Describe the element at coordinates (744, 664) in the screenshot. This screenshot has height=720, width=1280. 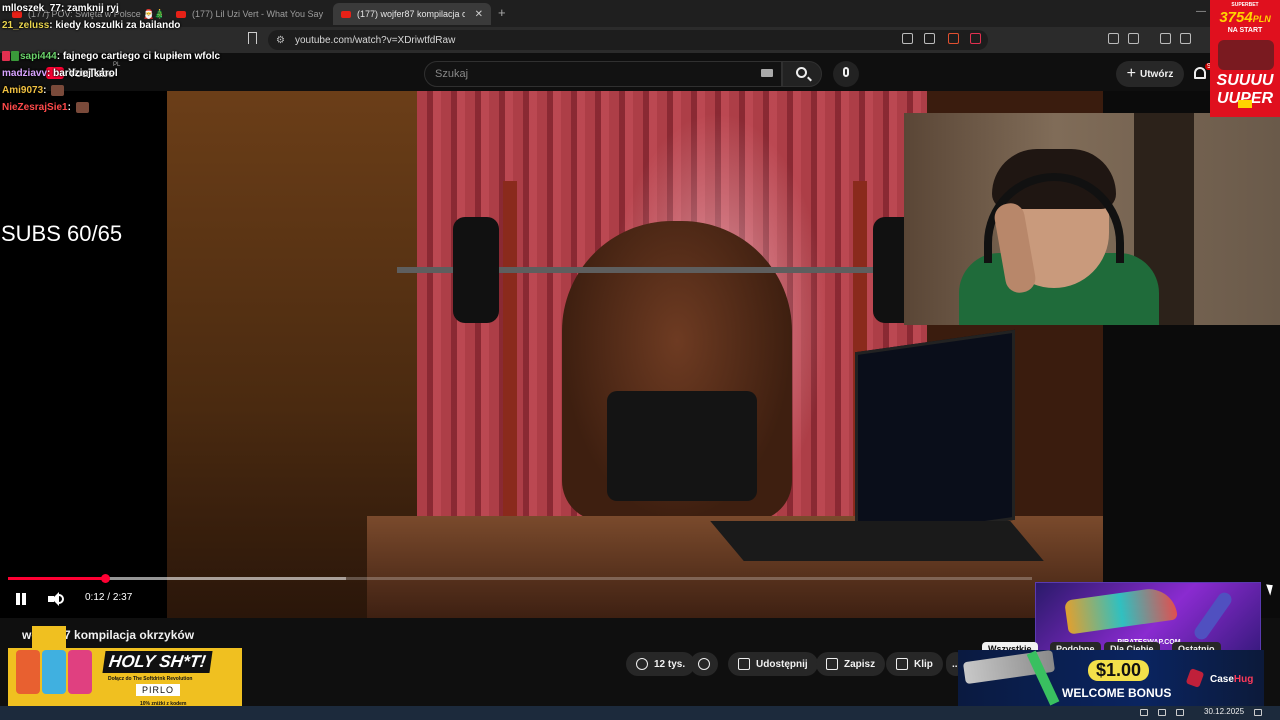
I see `share-icon` at that location.